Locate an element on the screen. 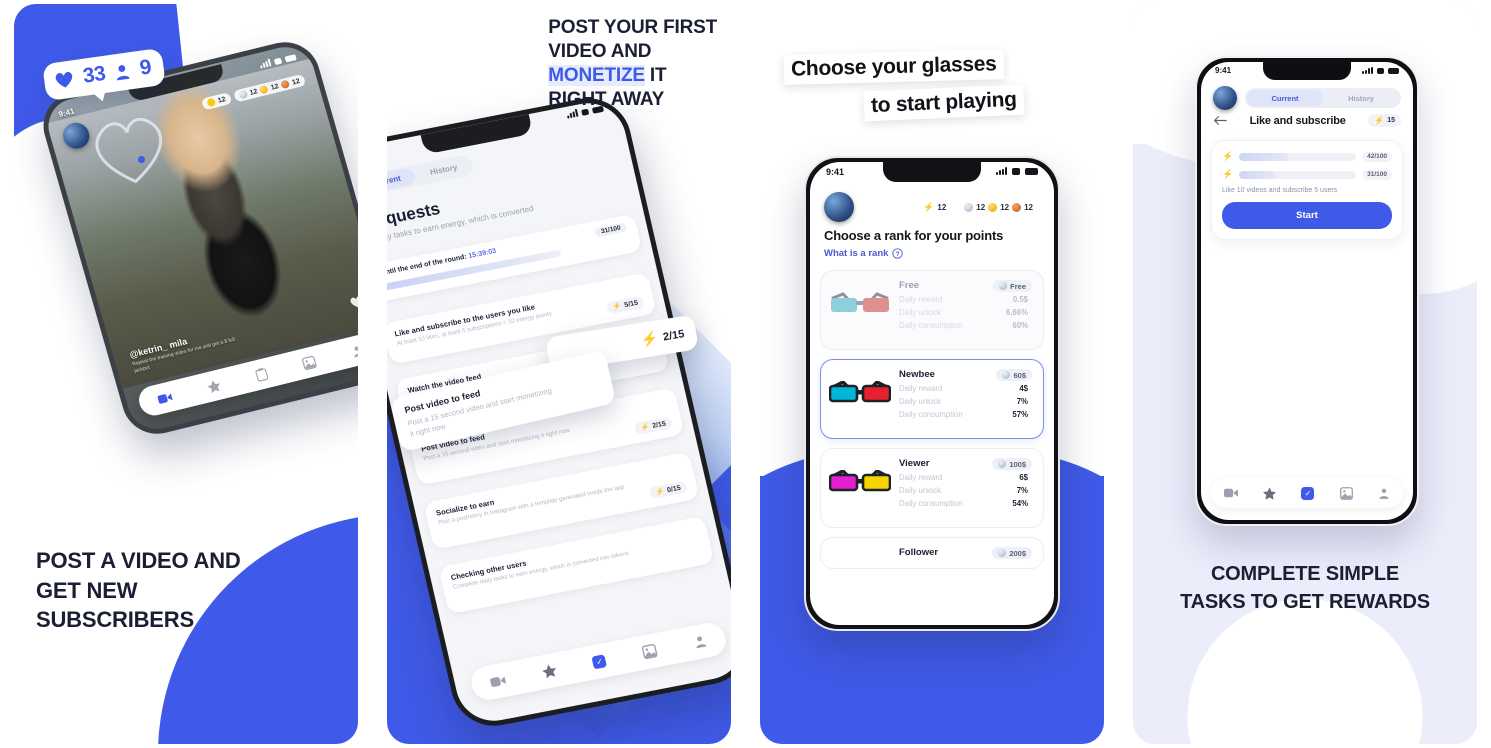  stat-value: 54% is located at coordinates (1020, 503).